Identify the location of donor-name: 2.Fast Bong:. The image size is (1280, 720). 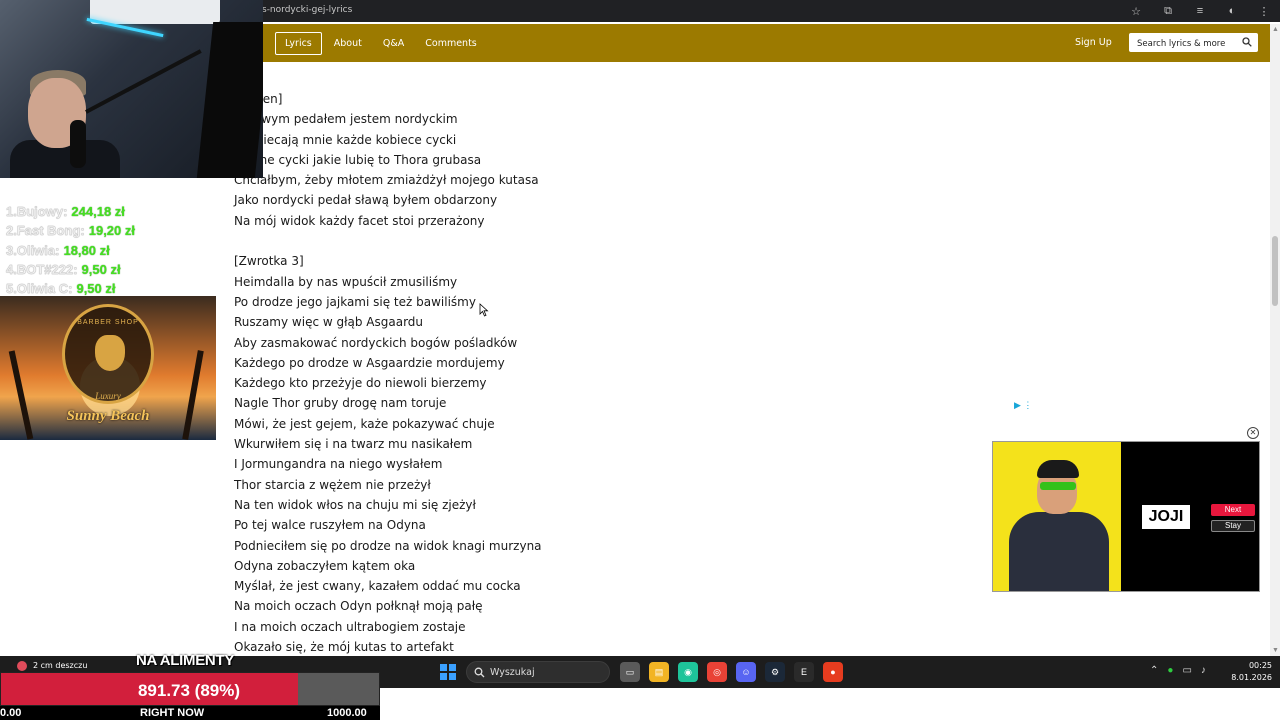
(45, 231).